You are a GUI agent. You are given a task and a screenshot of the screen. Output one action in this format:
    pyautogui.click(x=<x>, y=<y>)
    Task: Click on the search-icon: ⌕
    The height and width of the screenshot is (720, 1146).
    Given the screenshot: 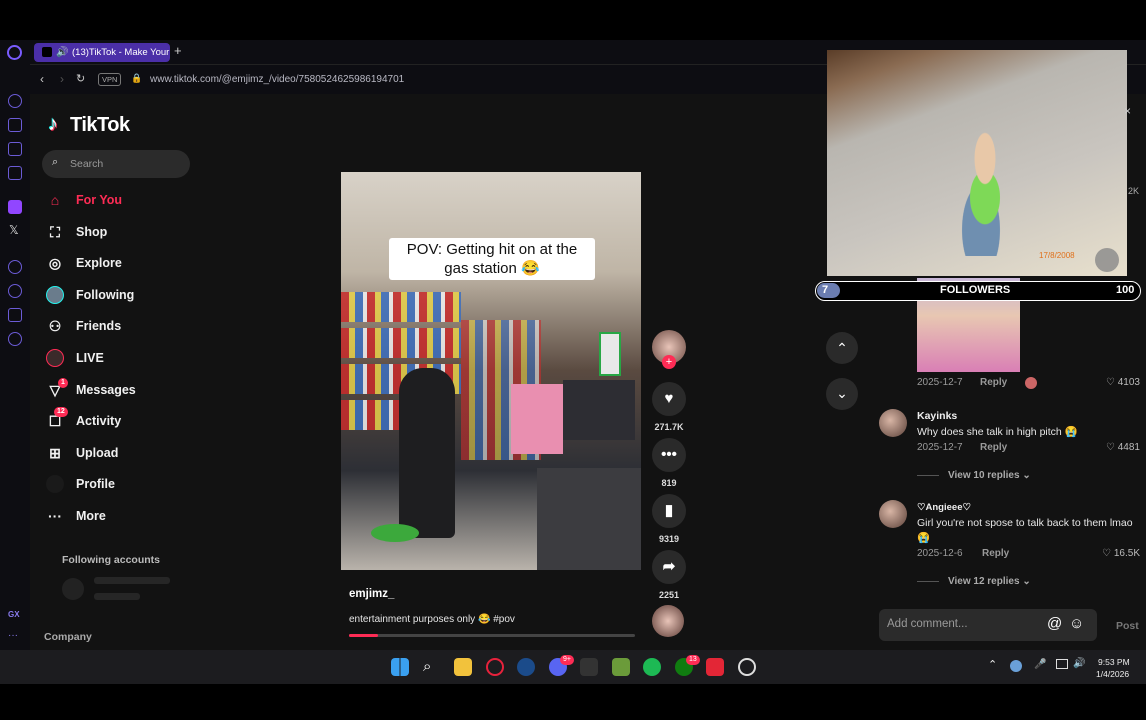 What is the action you would take?
    pyautogui.click(x=432, y=667)
    